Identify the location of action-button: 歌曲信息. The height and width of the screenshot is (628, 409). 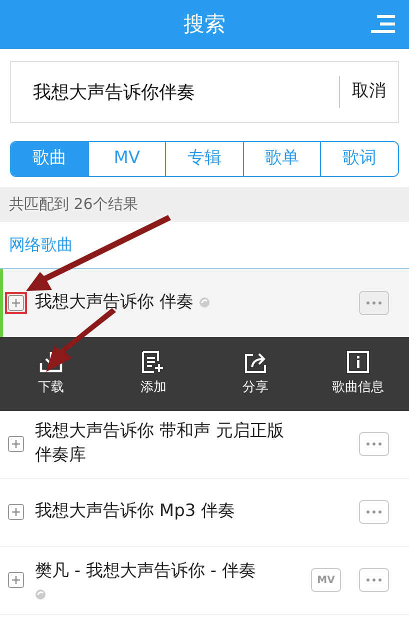
(357, 373).